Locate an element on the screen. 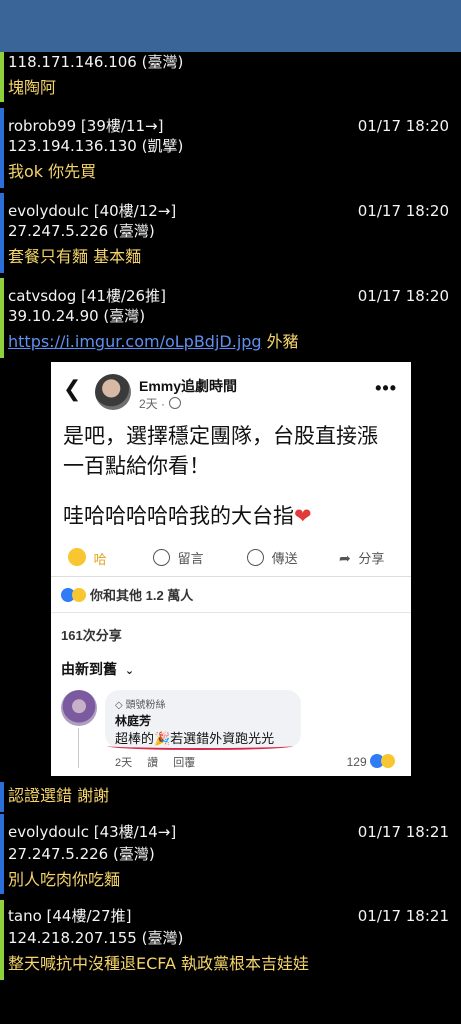 Image resolution: width=461 pixels, height=1024 pixels. author-text: catvsdog [41樓/26推] is located at coordinates (87, 296).